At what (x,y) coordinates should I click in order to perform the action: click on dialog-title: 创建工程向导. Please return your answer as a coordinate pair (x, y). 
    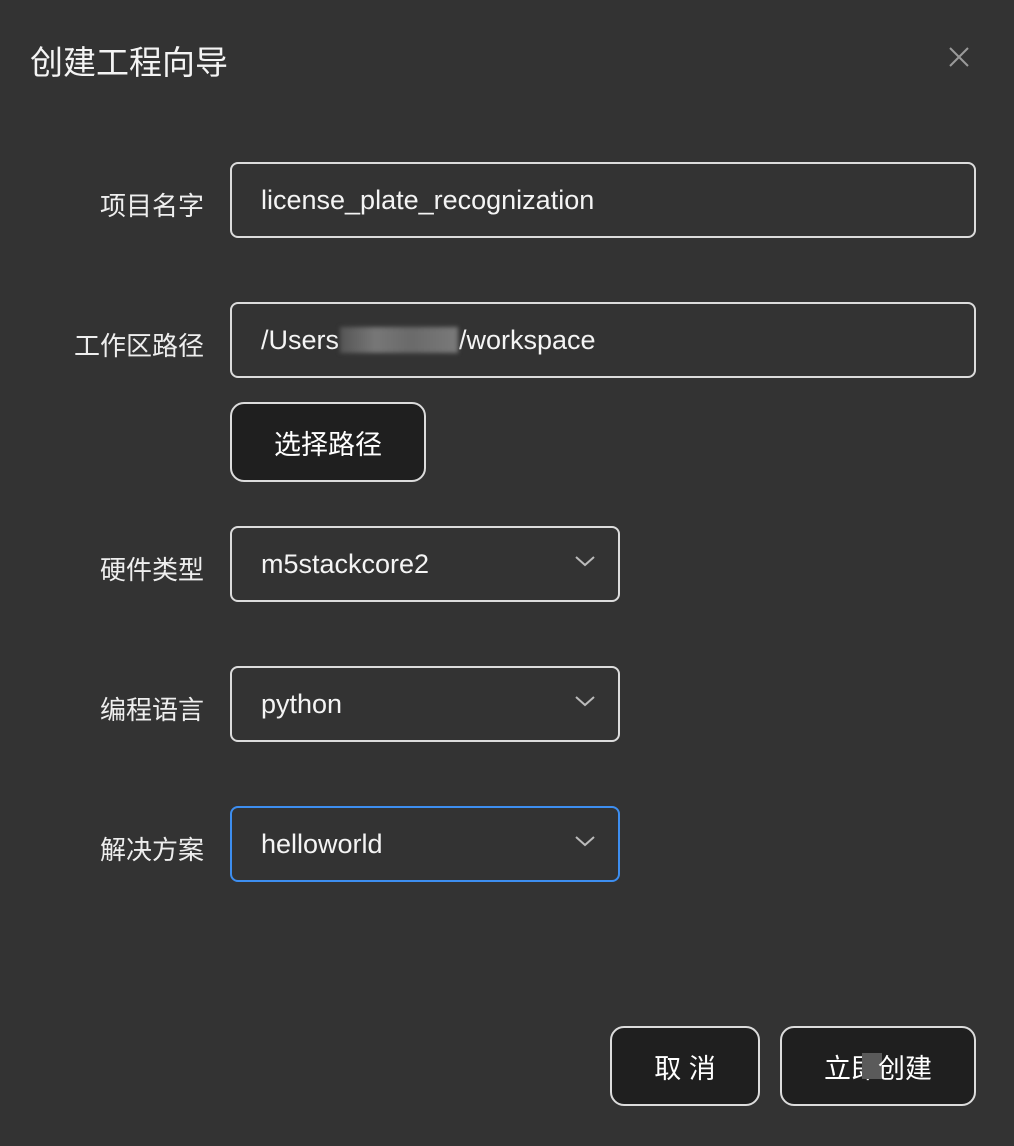
    Looking at the image, I should click on (129, 62).